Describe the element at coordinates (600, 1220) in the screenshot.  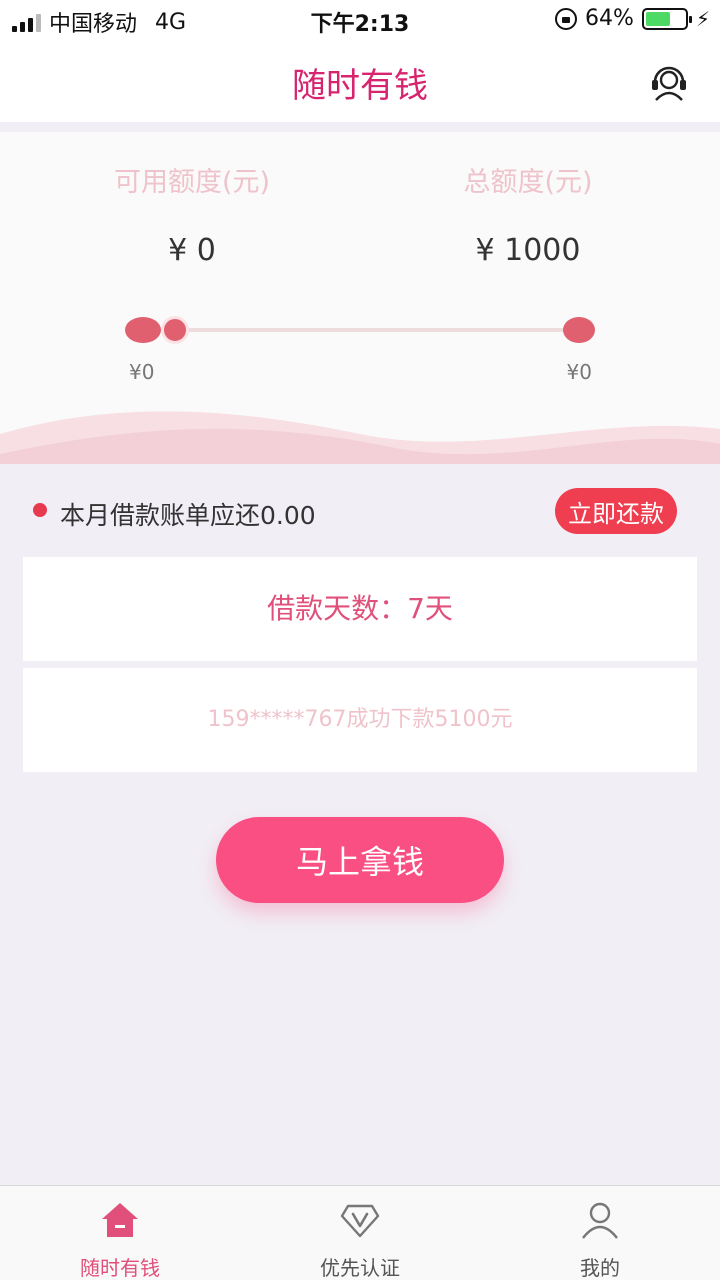
I see `user-icon` at that location.